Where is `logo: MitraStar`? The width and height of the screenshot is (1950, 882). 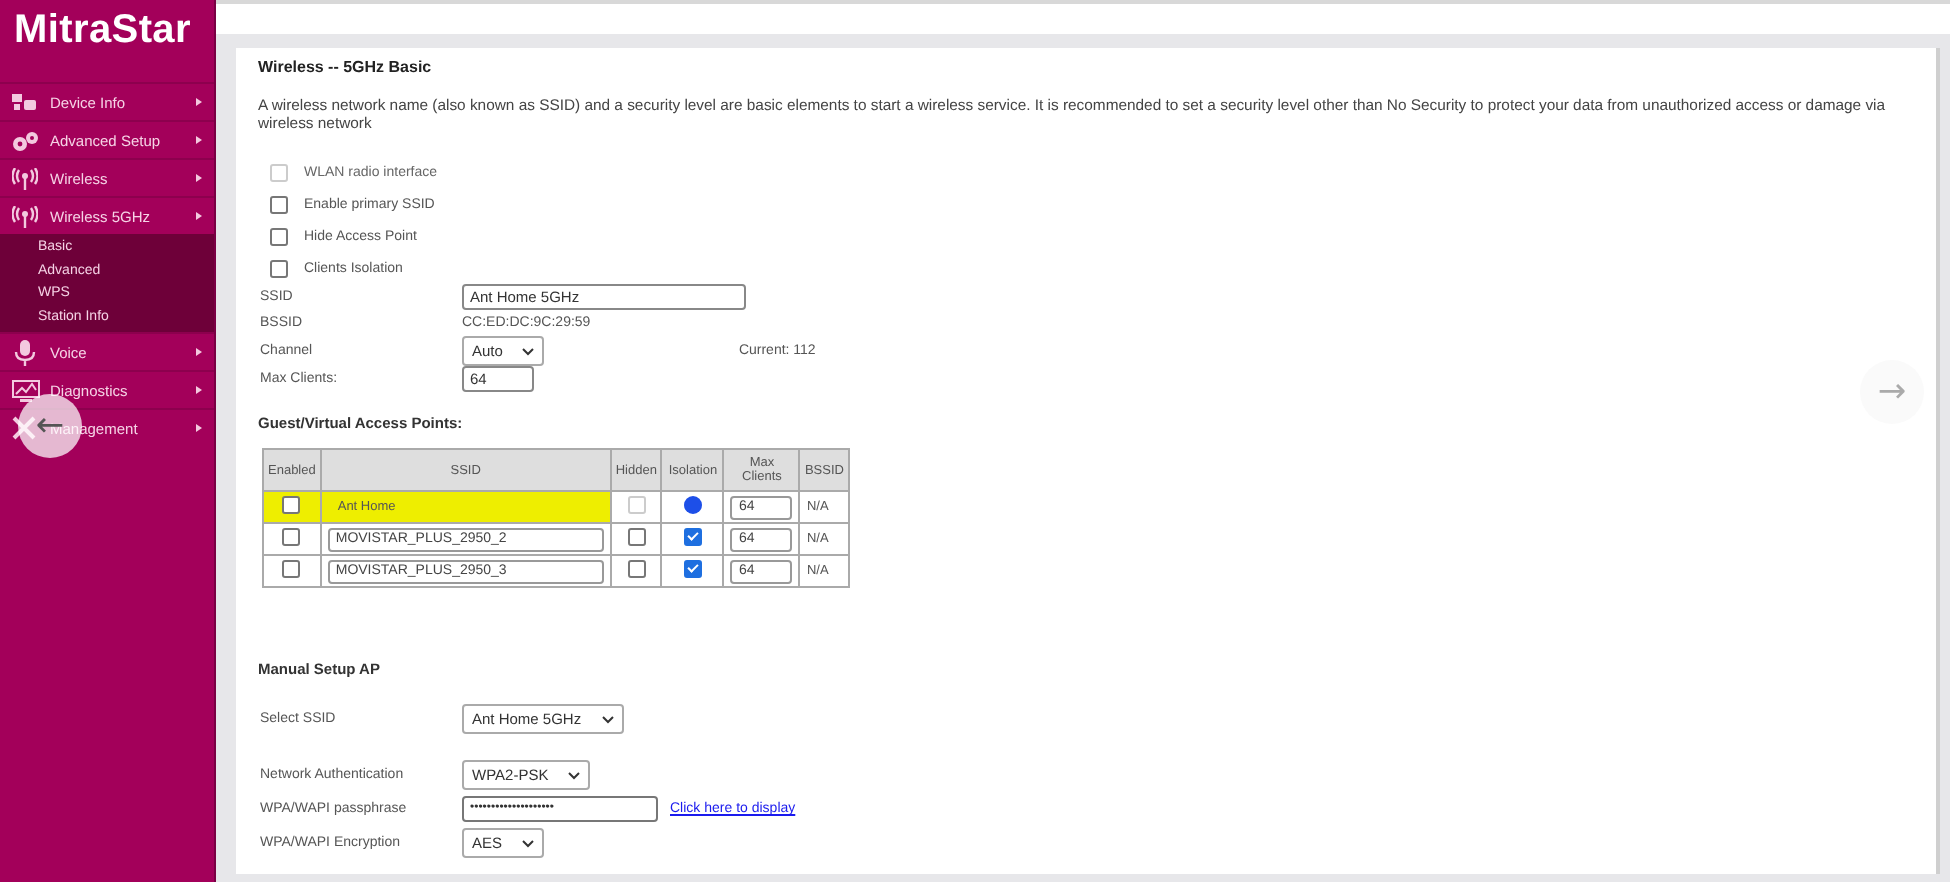
logo: MitraStar is located at coordinates (102, 31).